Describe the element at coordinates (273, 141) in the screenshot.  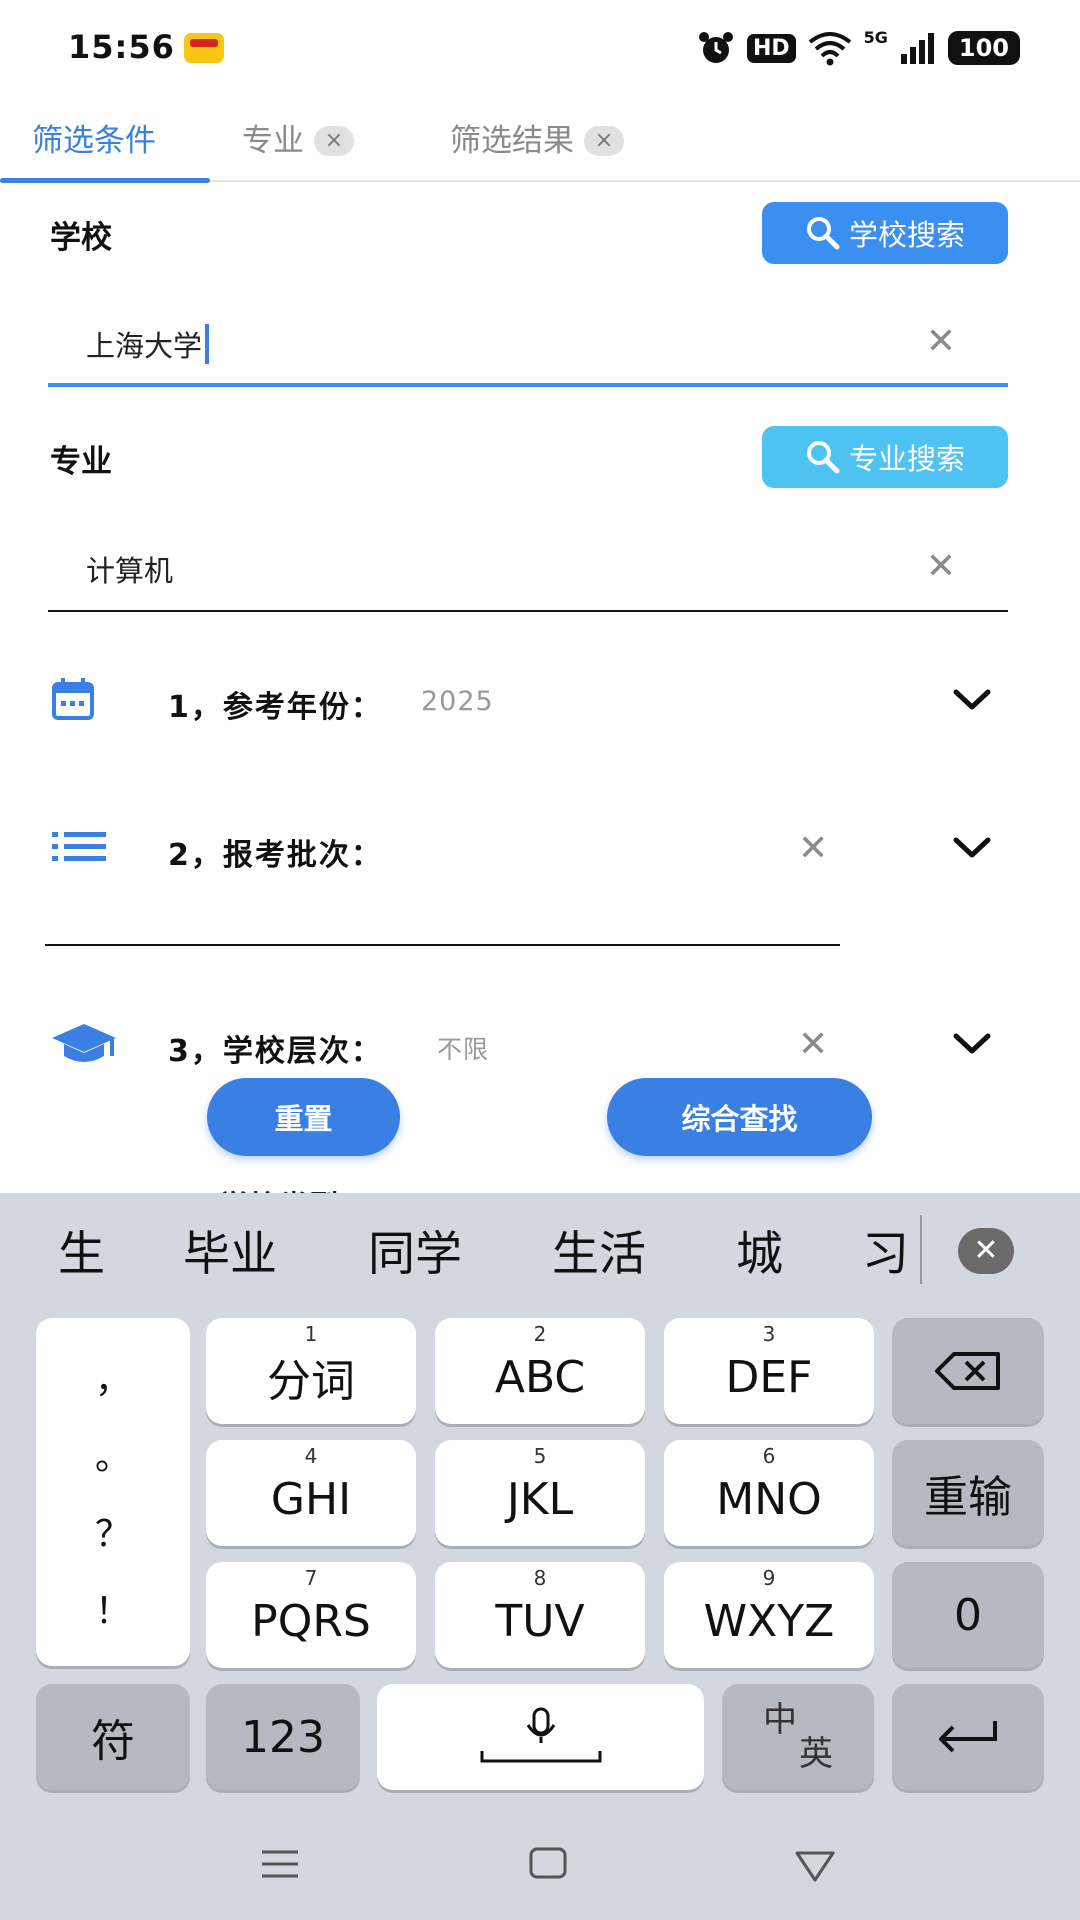
I see `tab-label: 专业` at that location.